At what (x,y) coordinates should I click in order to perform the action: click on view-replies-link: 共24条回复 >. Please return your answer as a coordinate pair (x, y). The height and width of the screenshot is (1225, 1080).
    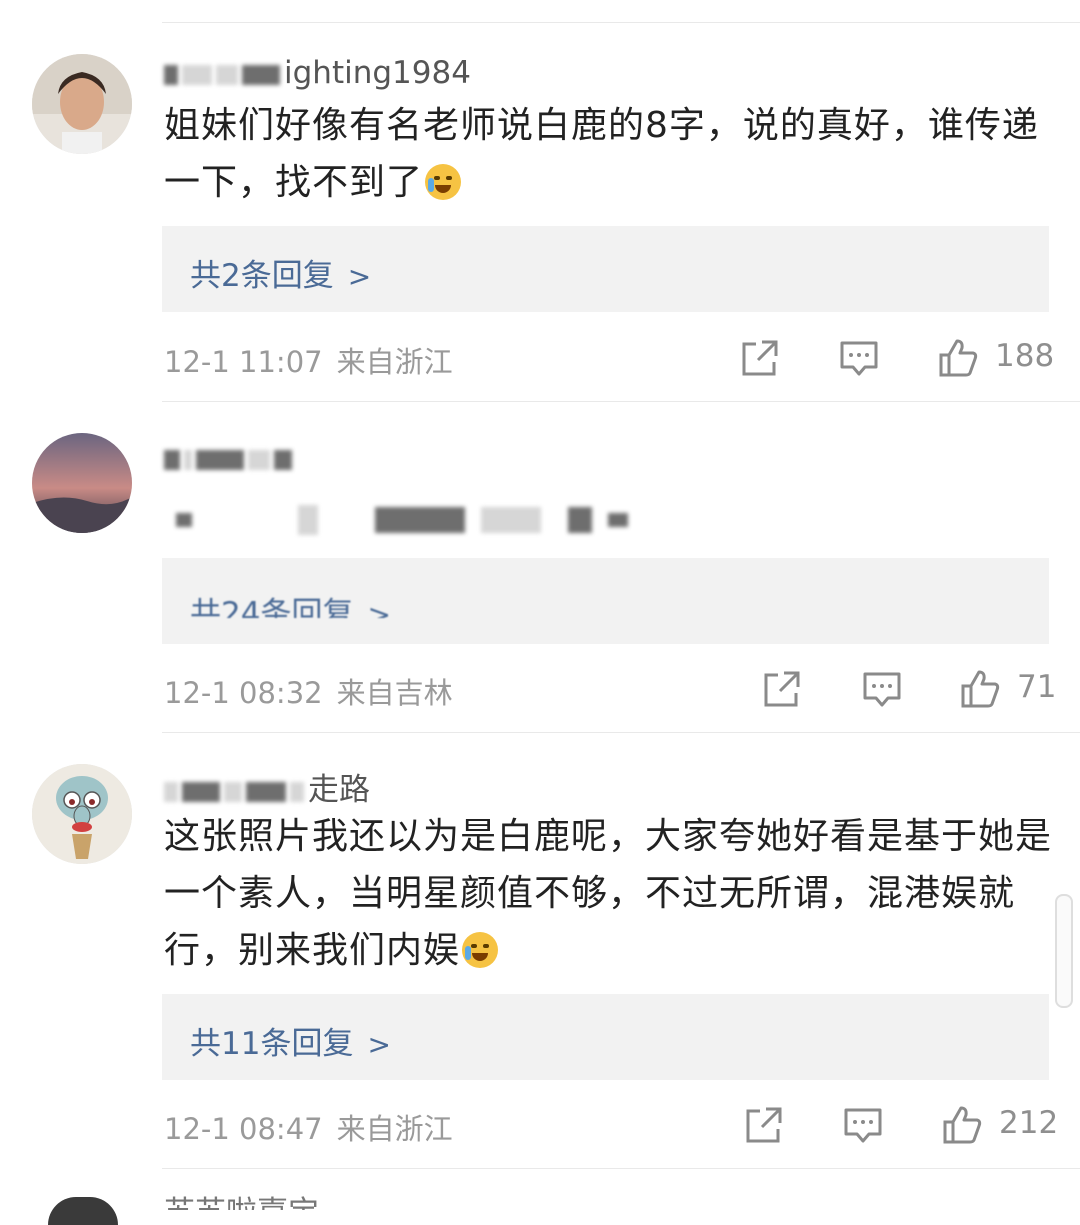
    Looking at the image, I should click on (290, 603).